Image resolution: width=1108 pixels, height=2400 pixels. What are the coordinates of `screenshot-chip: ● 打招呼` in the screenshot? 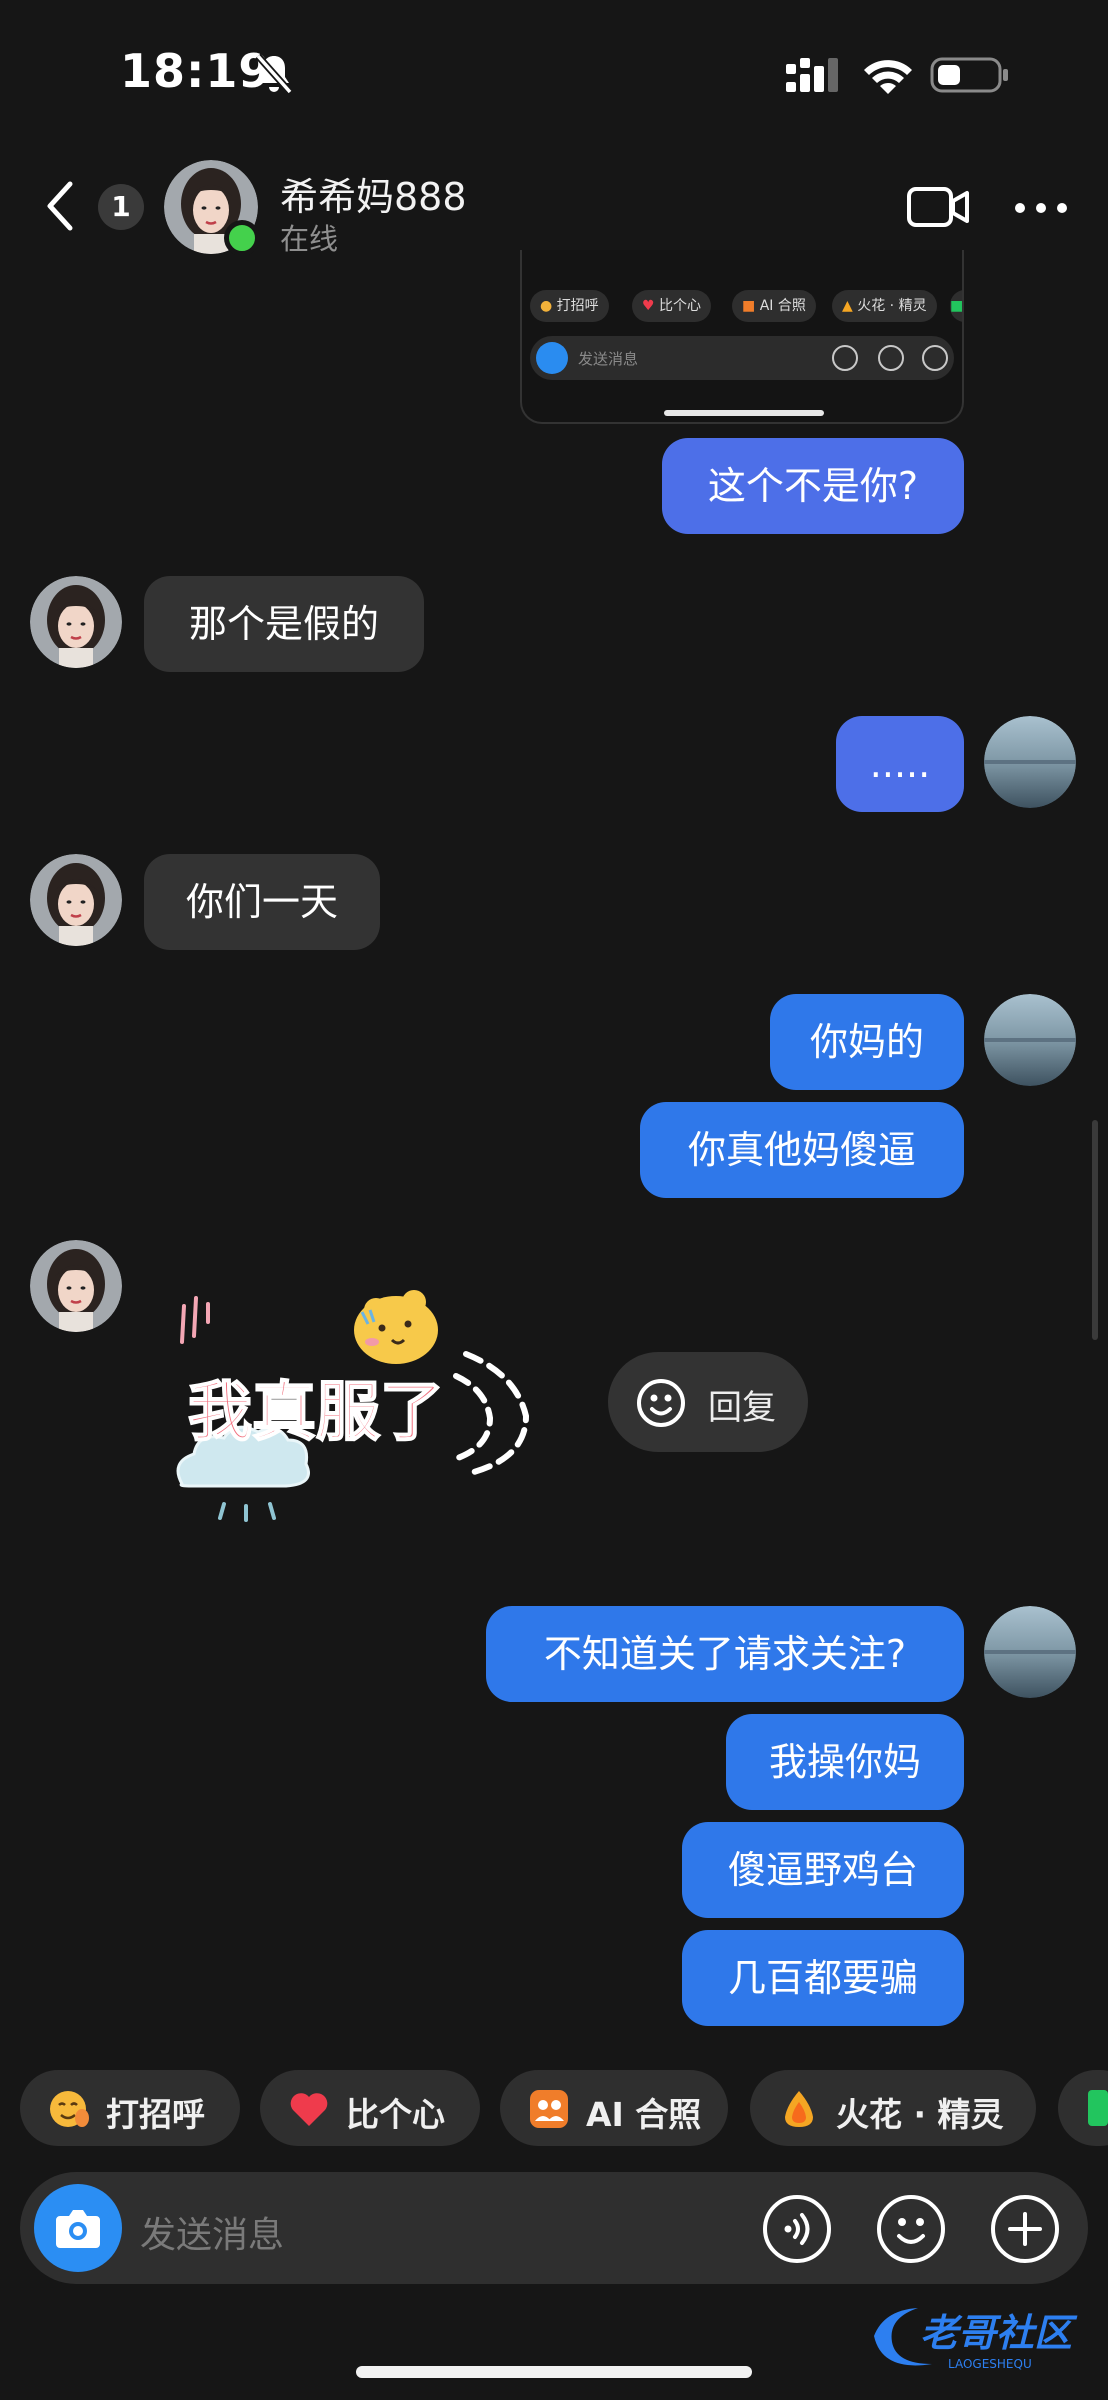 It's located at (569, 306).